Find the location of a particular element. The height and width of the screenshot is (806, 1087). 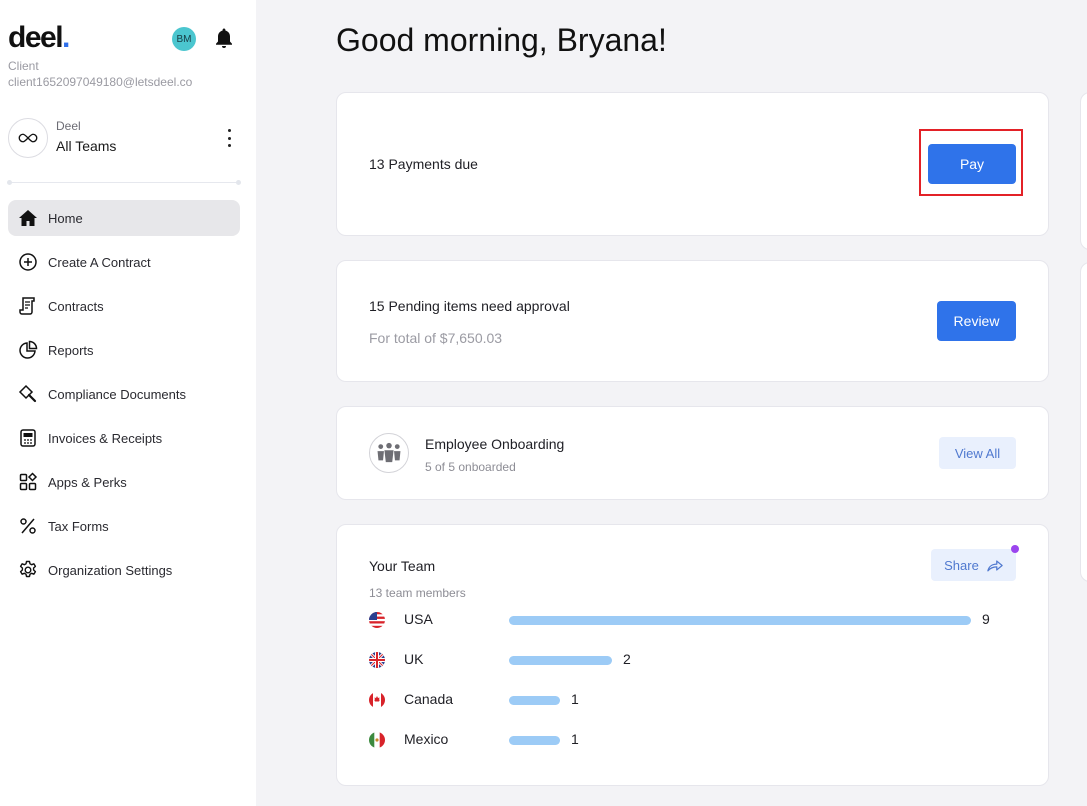

plus-circle-icon is located at coordinates (28, 262).